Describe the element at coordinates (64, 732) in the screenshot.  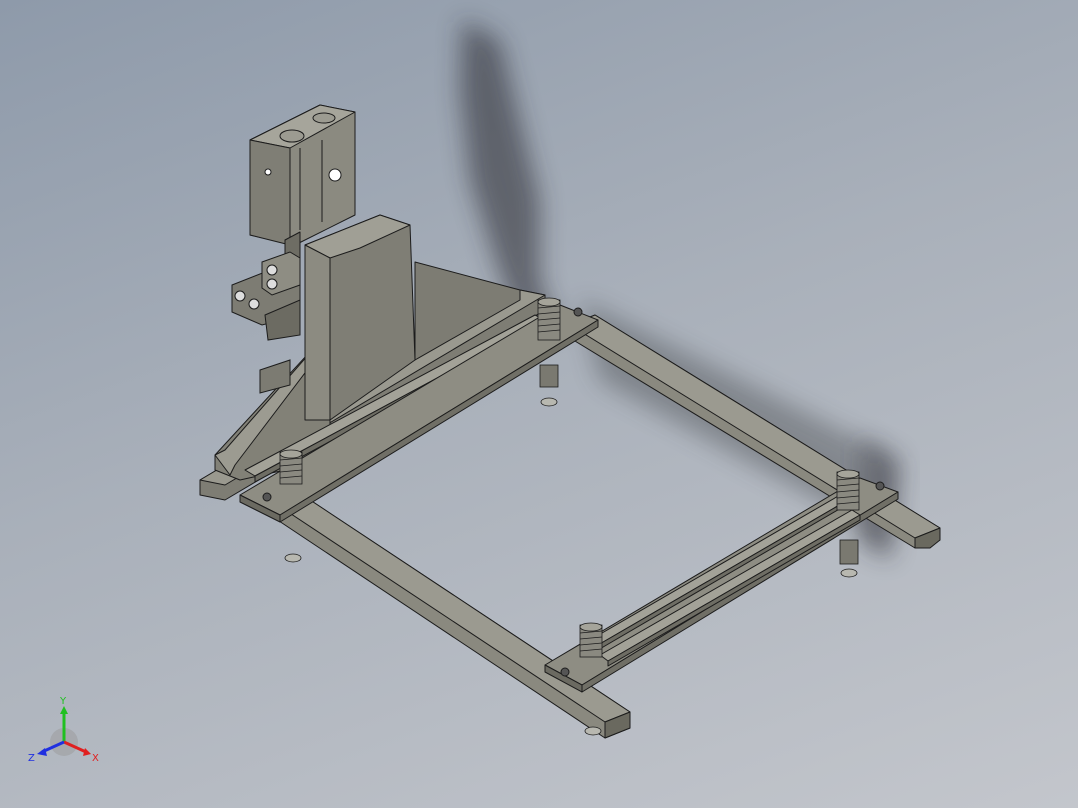
I see `orientation-triad: Y X Z` at that location.